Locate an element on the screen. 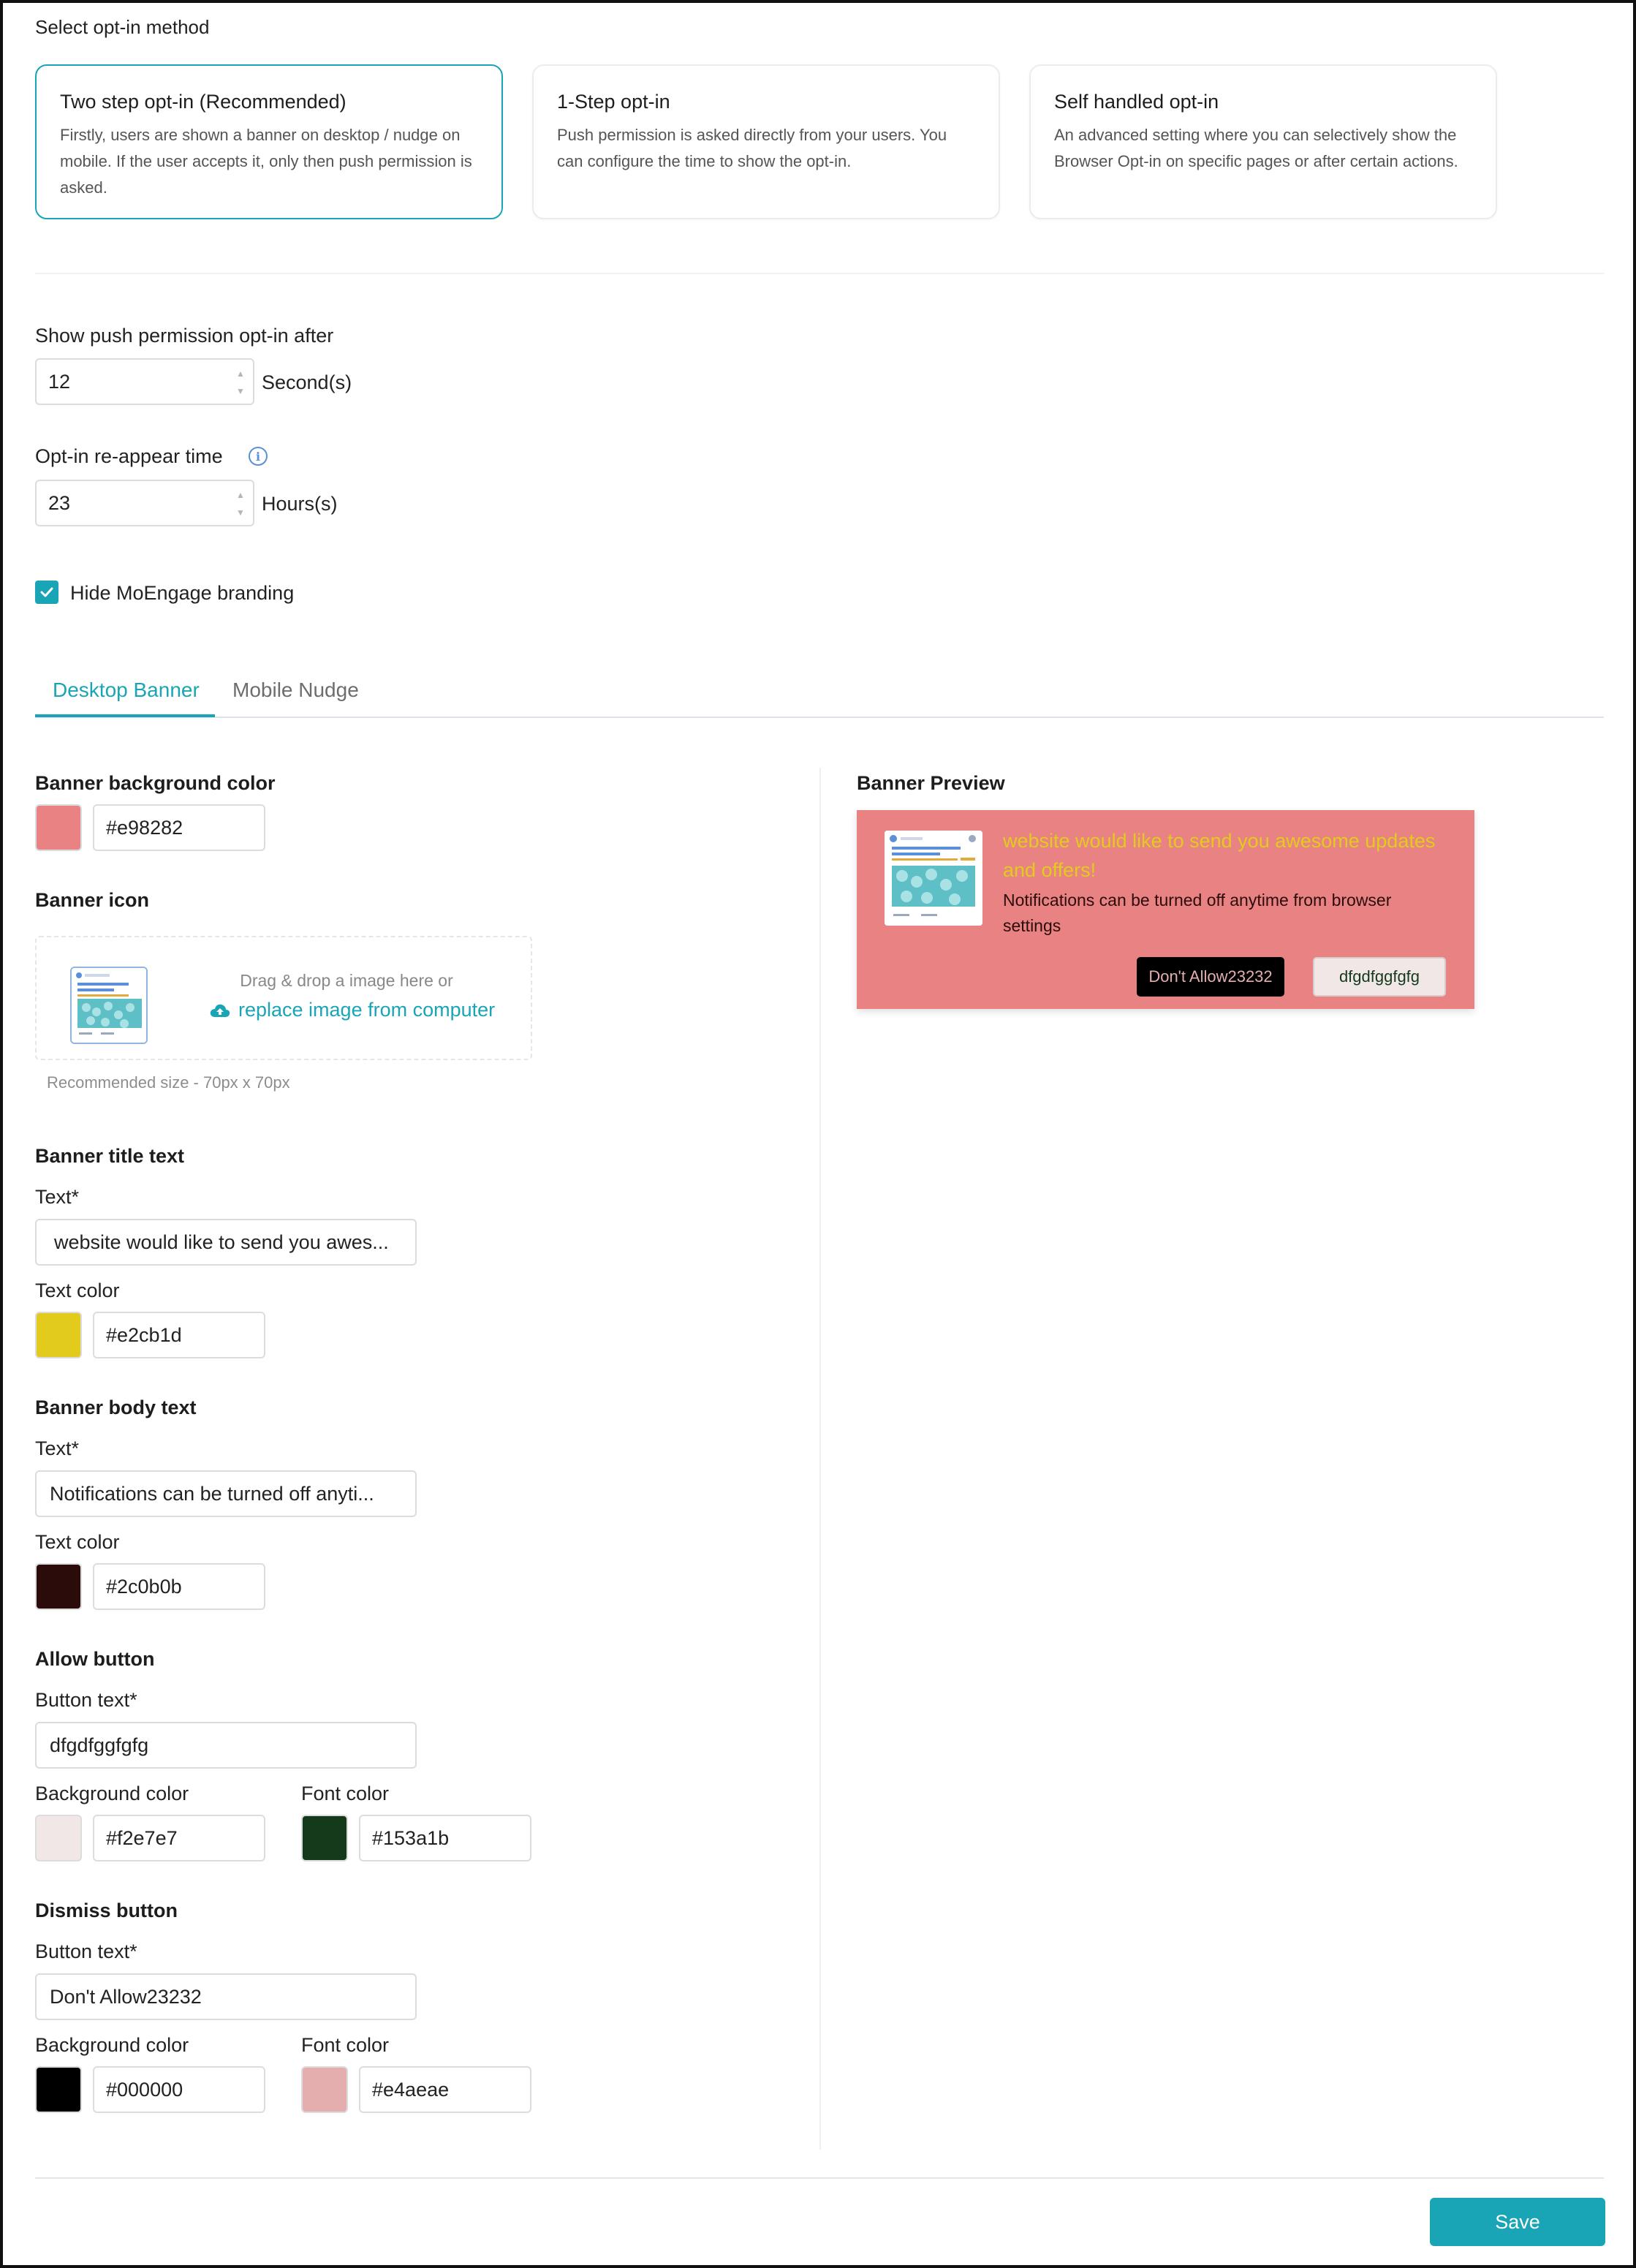 This screenshot has height=2268, width=1636. recommended-size-hint: Recommended size - 70px x 70px is located at coordinates (168, 1082).